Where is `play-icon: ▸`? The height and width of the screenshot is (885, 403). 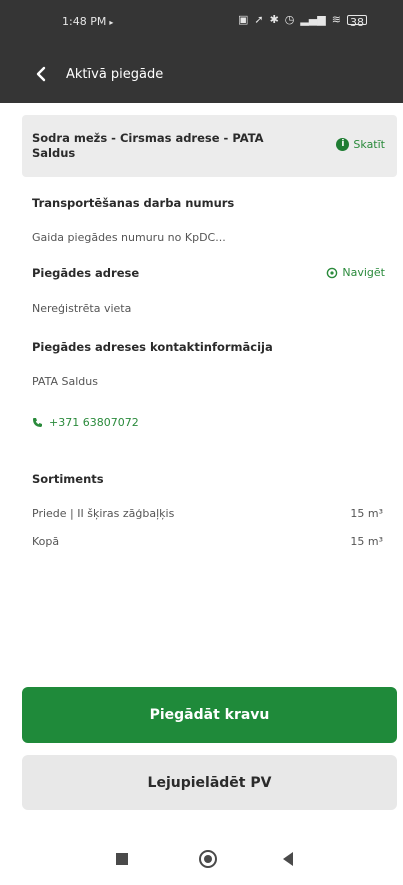 play-icon: ▸ is located at coordinates (111, 22).